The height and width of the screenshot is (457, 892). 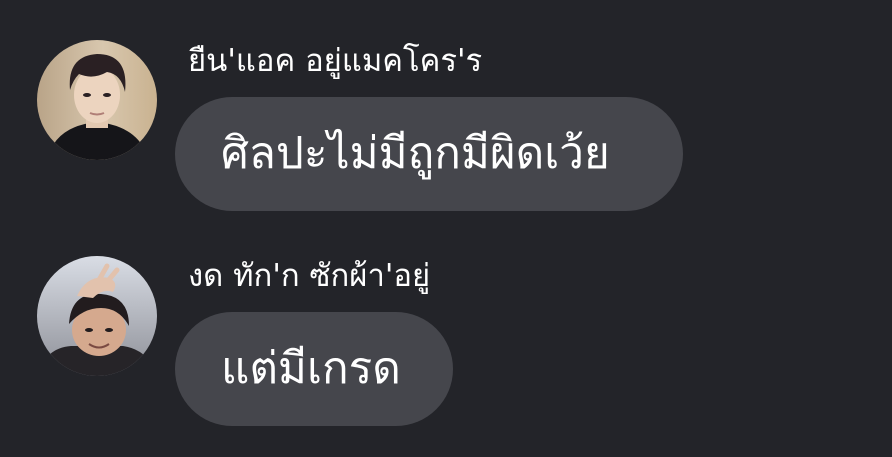 I want to click on message-bubble: ศิลปะไม่มีถูกมีผิดเว้ย, so click(x=429, y=154).